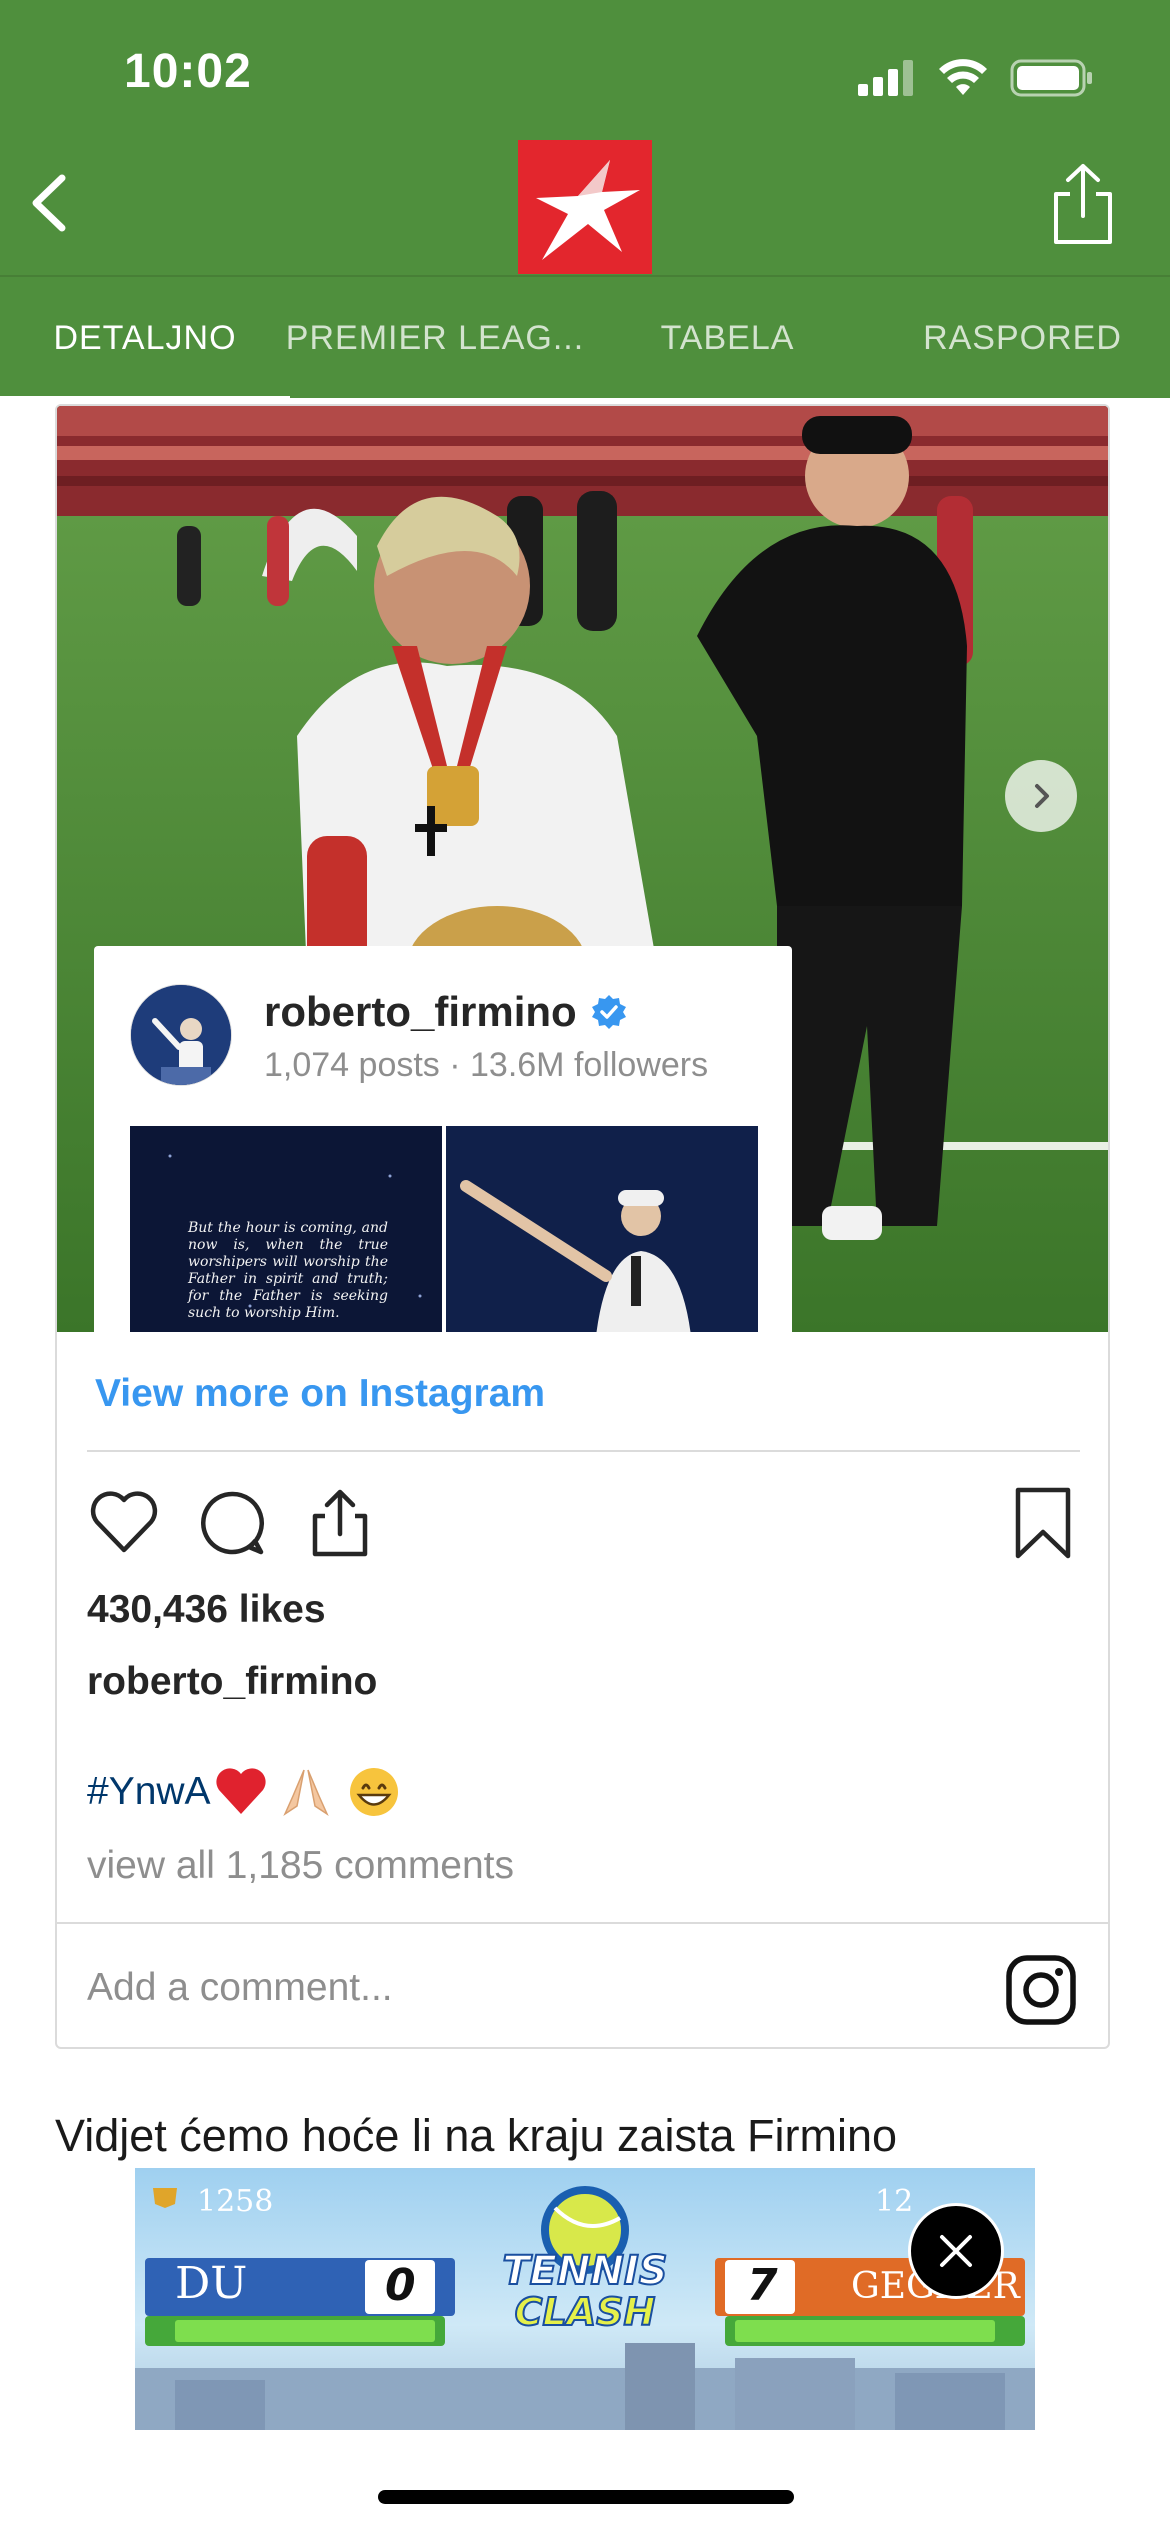 Image resolution: width=1170 pixels, height=2532 pixels. I want to click on profile-username-row: roberto_firmino, so click(445, 1012).